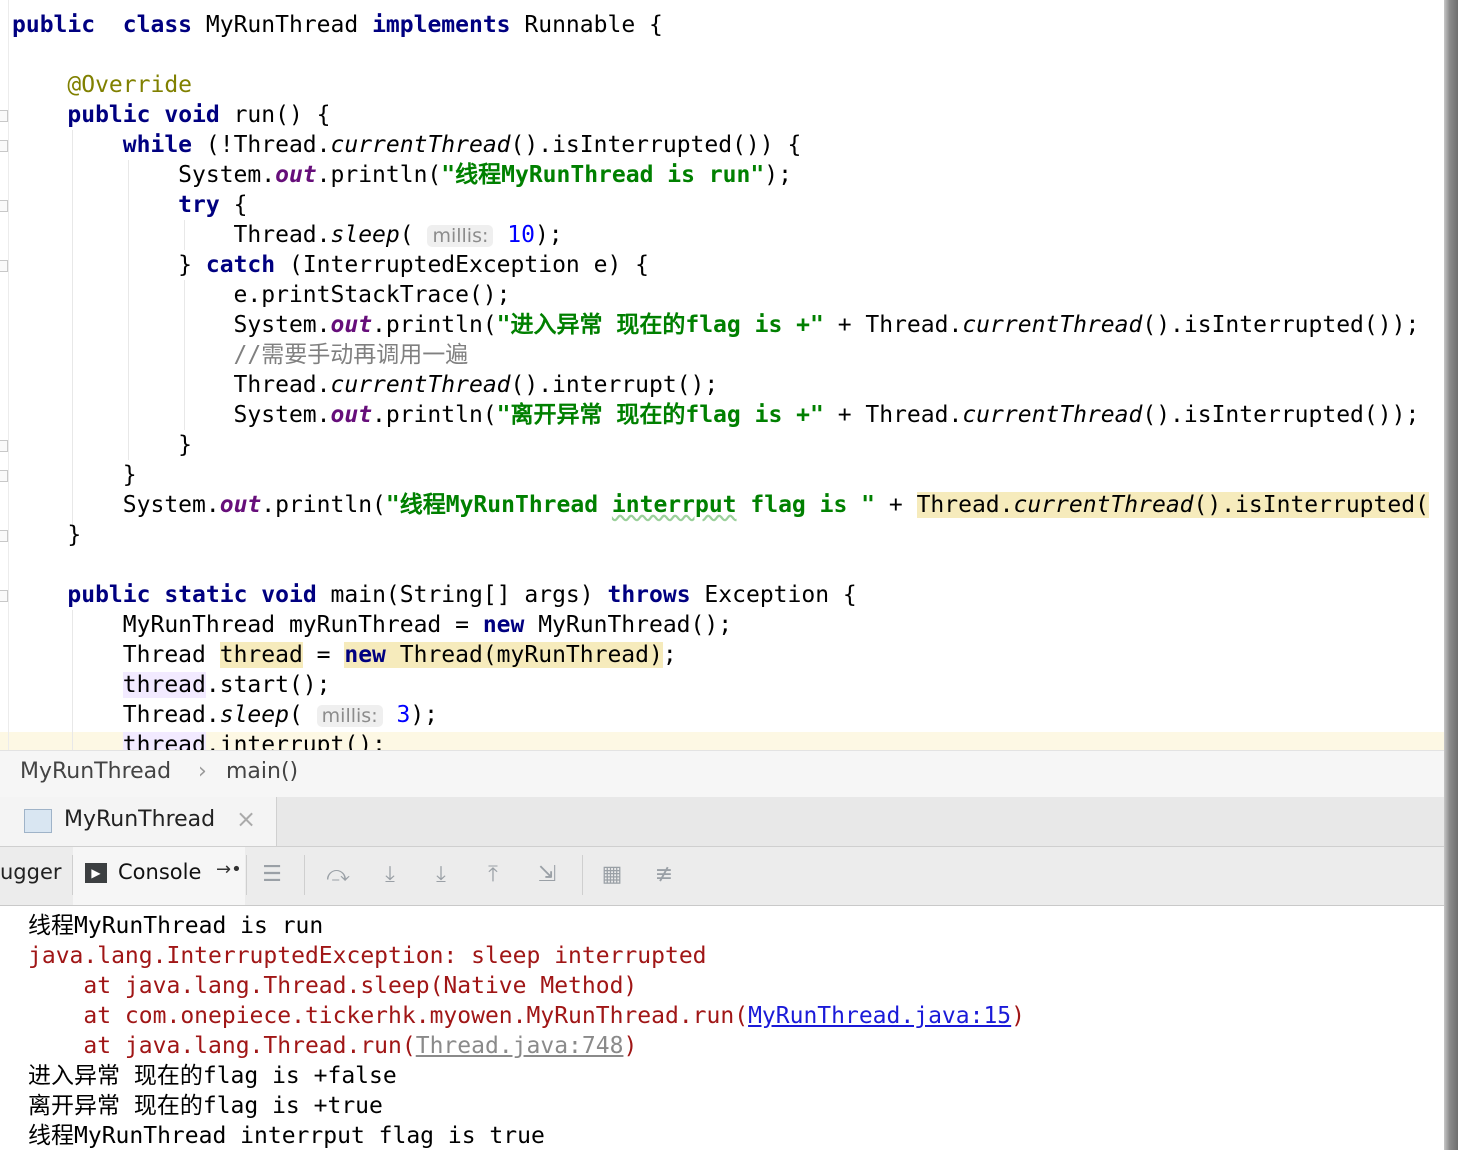  I want to click on code-line: Thread.currentThread().interrupt();, so click(365, 385).